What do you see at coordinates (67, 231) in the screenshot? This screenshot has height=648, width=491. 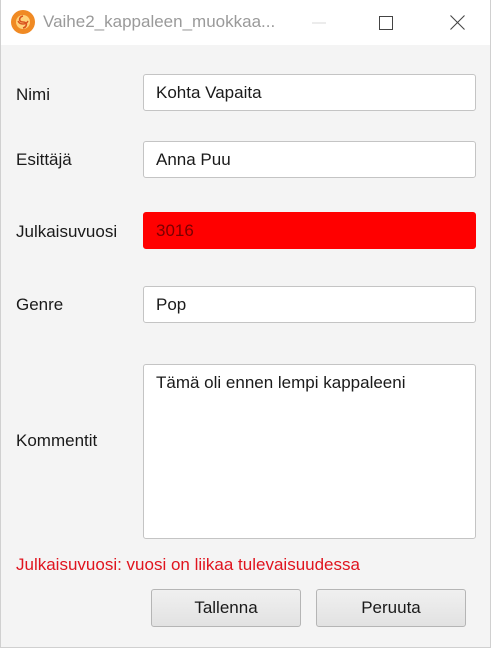 I see `release-year-label: Julkaisuvuosi` at bounding box center [67, 231].